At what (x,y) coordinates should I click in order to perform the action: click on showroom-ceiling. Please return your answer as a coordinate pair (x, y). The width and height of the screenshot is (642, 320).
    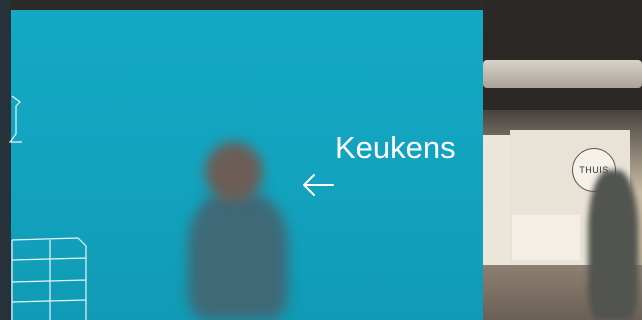
    Looking at the image, I should click on (562, 55).